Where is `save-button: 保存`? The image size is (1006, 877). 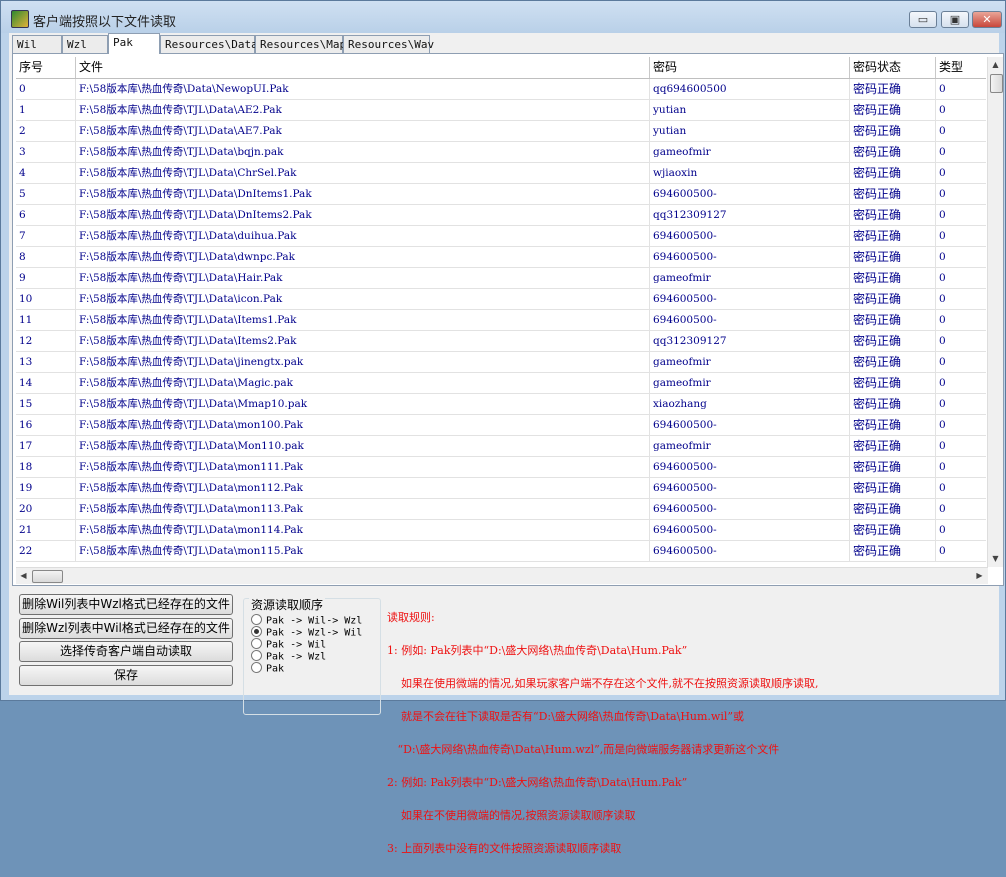 save-button: 保存 is located at coordinates (126, 675).